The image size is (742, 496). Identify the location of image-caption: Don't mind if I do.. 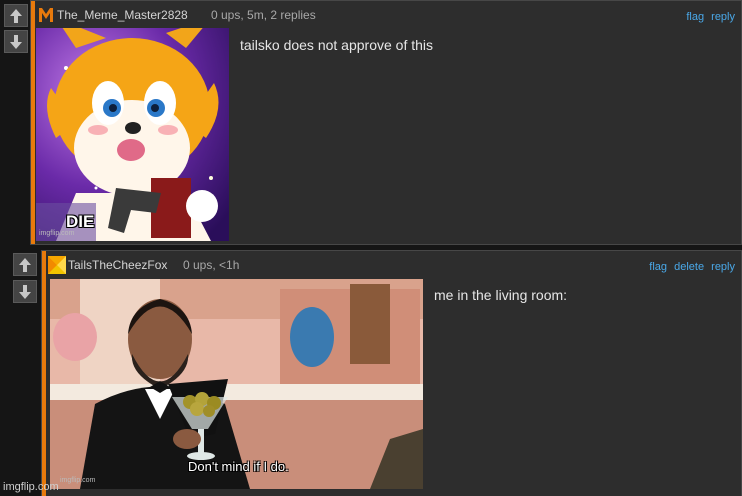
(238, 466).